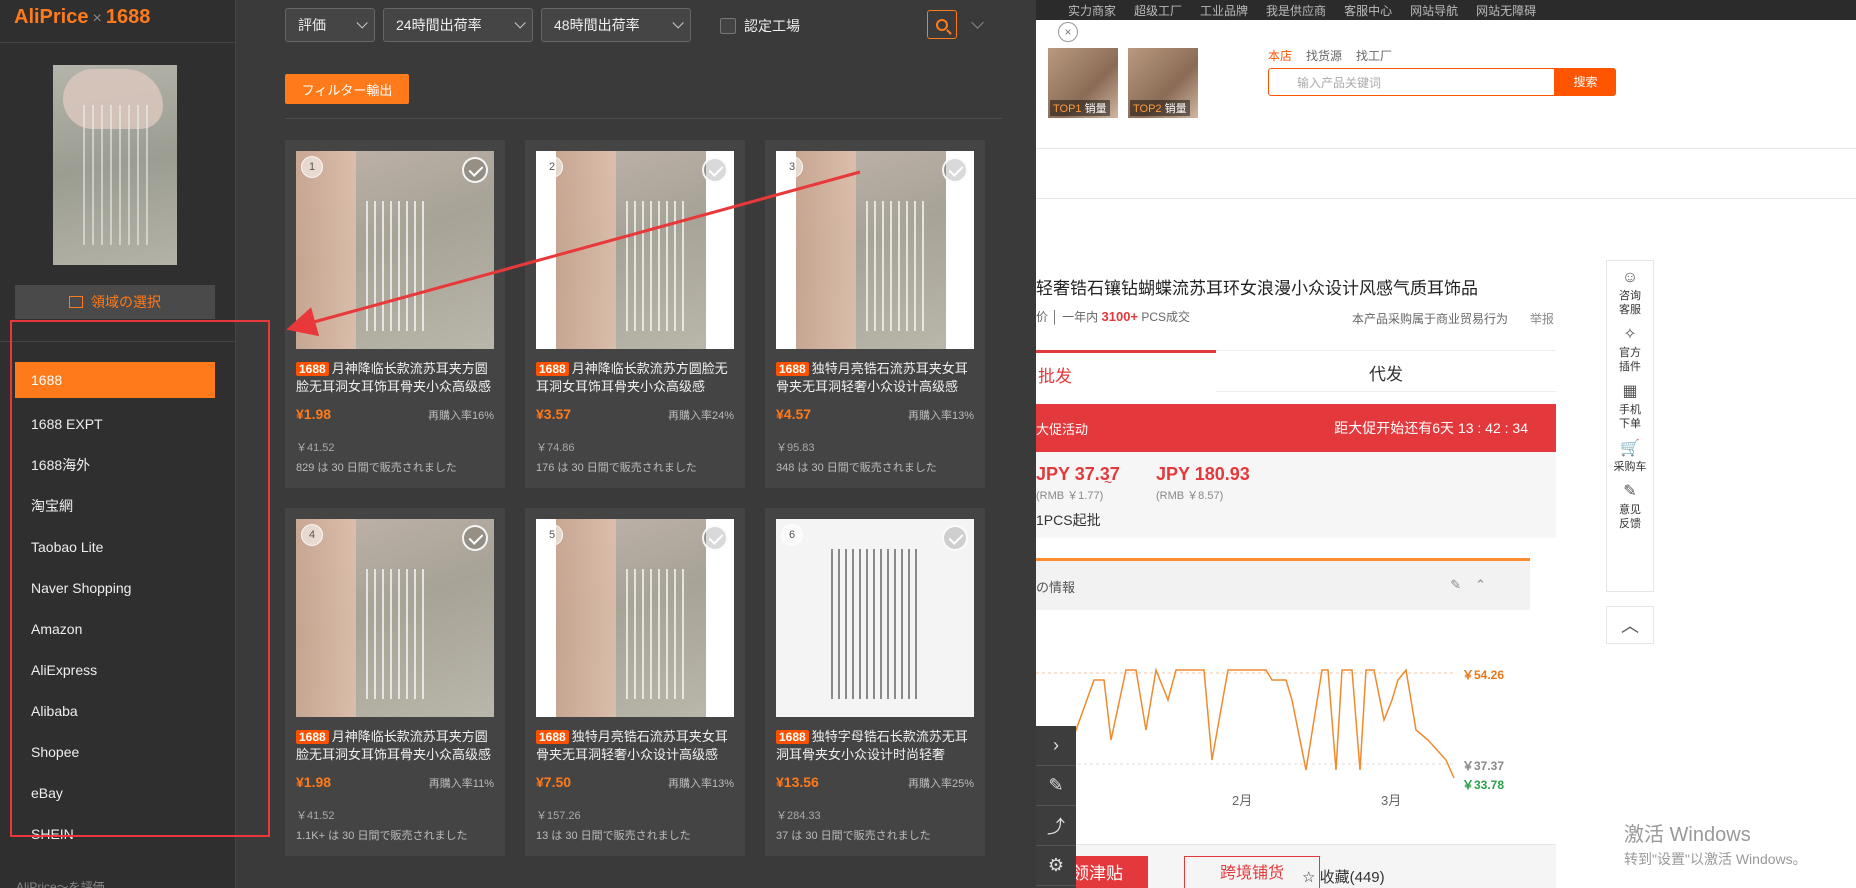 Image resolution: width=1856 pixels, height=888 pixels. What do you see at coordinates (875, 745) in the screenshot?
I see `product-title: 1688 独特字母锆石长款流苏无耳洞耳骨夹女小众设计时尚轻奢` at bounding box center [875, 745].